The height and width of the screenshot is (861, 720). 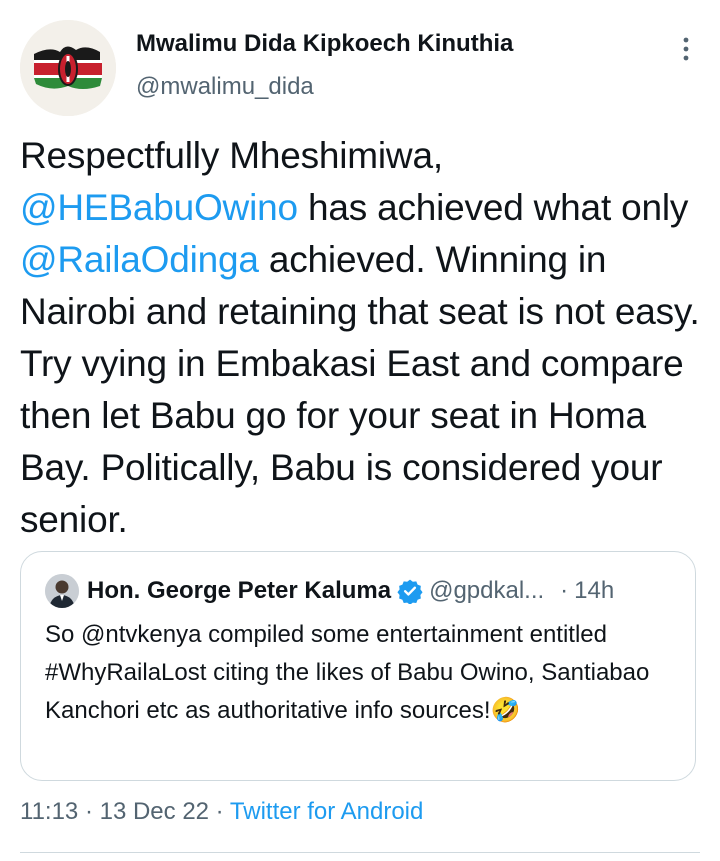 What do you see at coordinates (239, 591) in the screenshot?
I see `quoted-author-name: Hon. George Peter Kaluma` at bounding box center [239, 591].